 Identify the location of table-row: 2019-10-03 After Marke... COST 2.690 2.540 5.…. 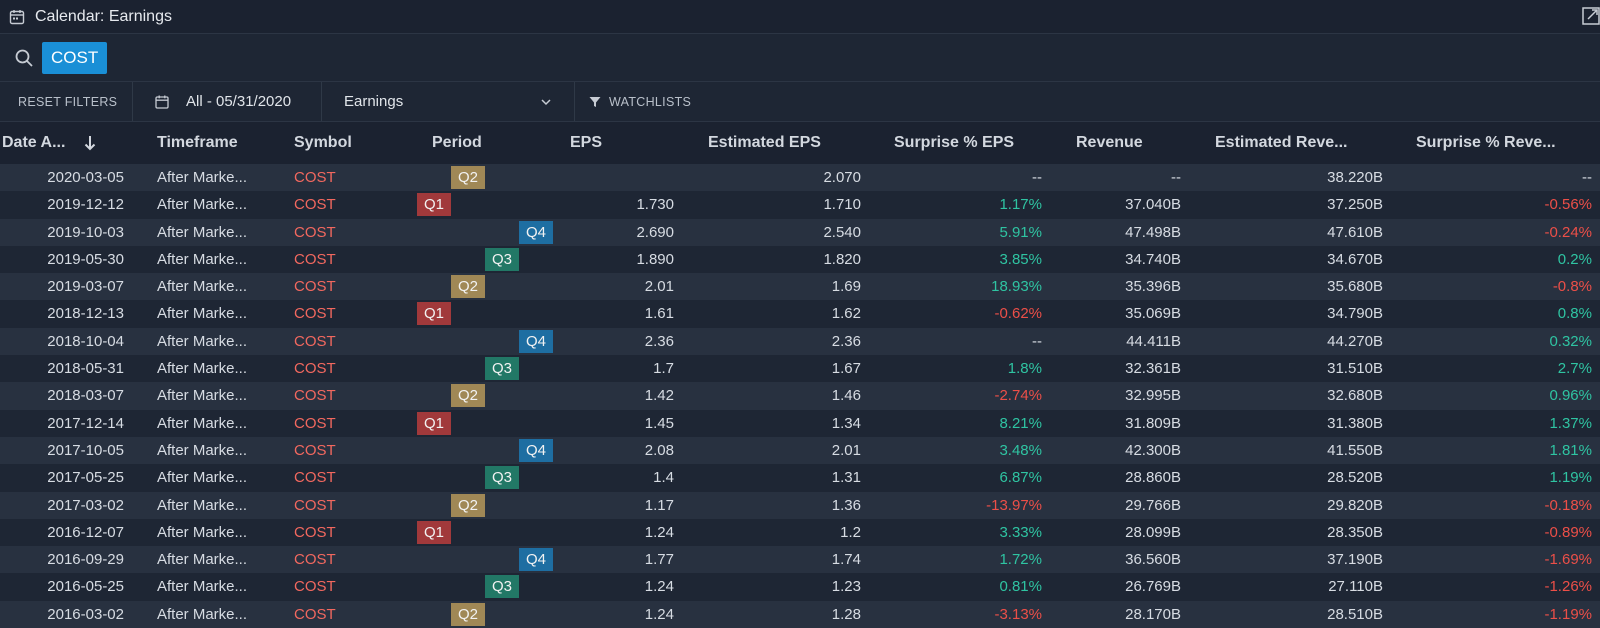
(800, 232).